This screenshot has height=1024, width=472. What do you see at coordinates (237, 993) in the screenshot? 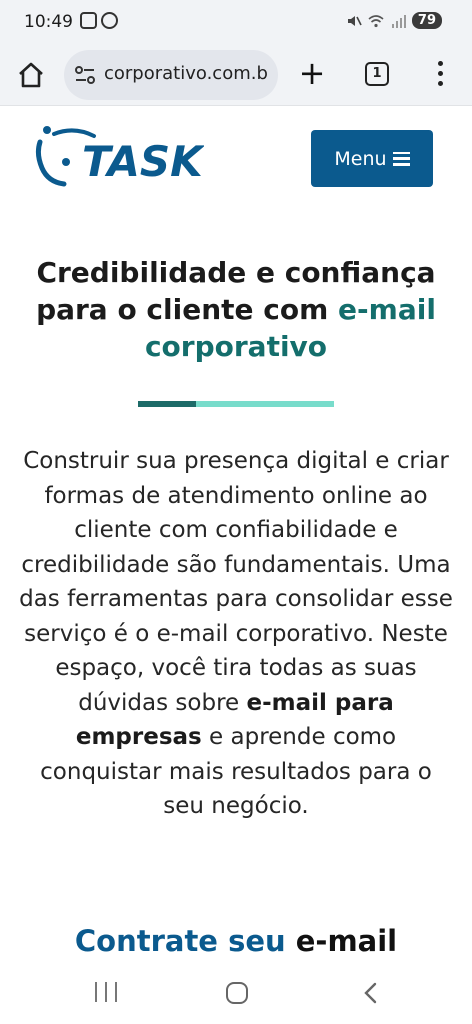
I see `home-circle-icon` at bounding box center [237, 993].